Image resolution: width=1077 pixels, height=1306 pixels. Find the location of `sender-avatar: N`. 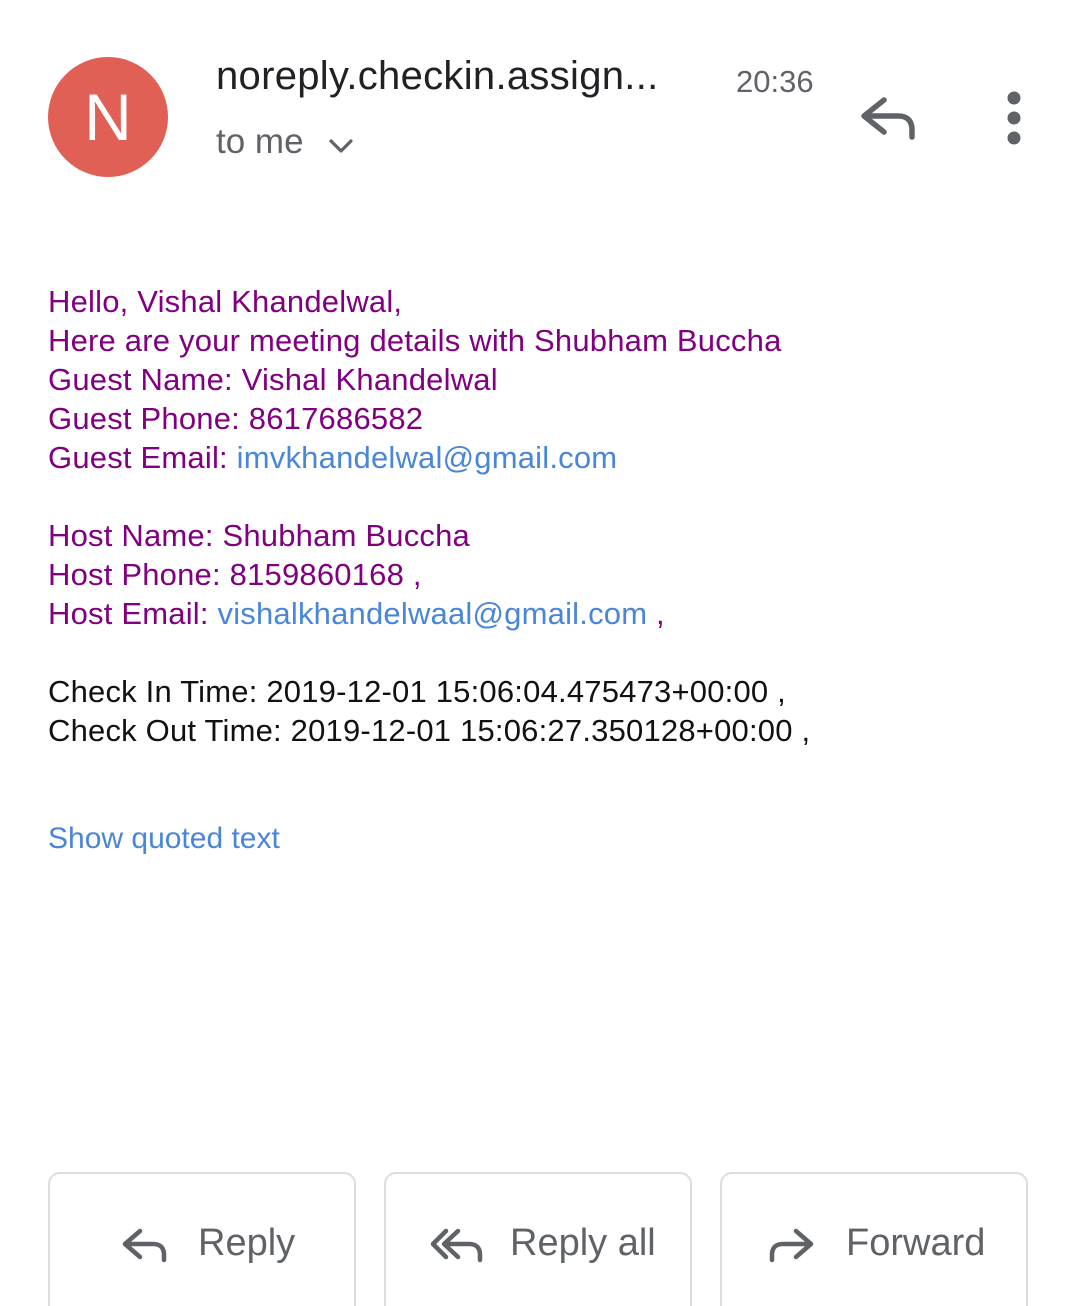

sender-avatar: N is located at coordinates (108, 117).